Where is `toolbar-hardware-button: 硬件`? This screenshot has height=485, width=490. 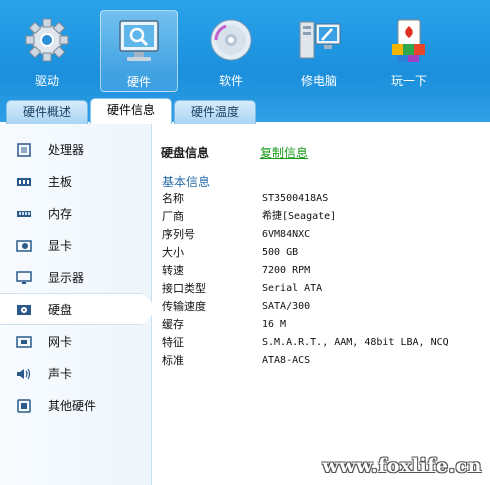 toolbar-hardware-button: 硬件 is located at coordinates (139, 51).